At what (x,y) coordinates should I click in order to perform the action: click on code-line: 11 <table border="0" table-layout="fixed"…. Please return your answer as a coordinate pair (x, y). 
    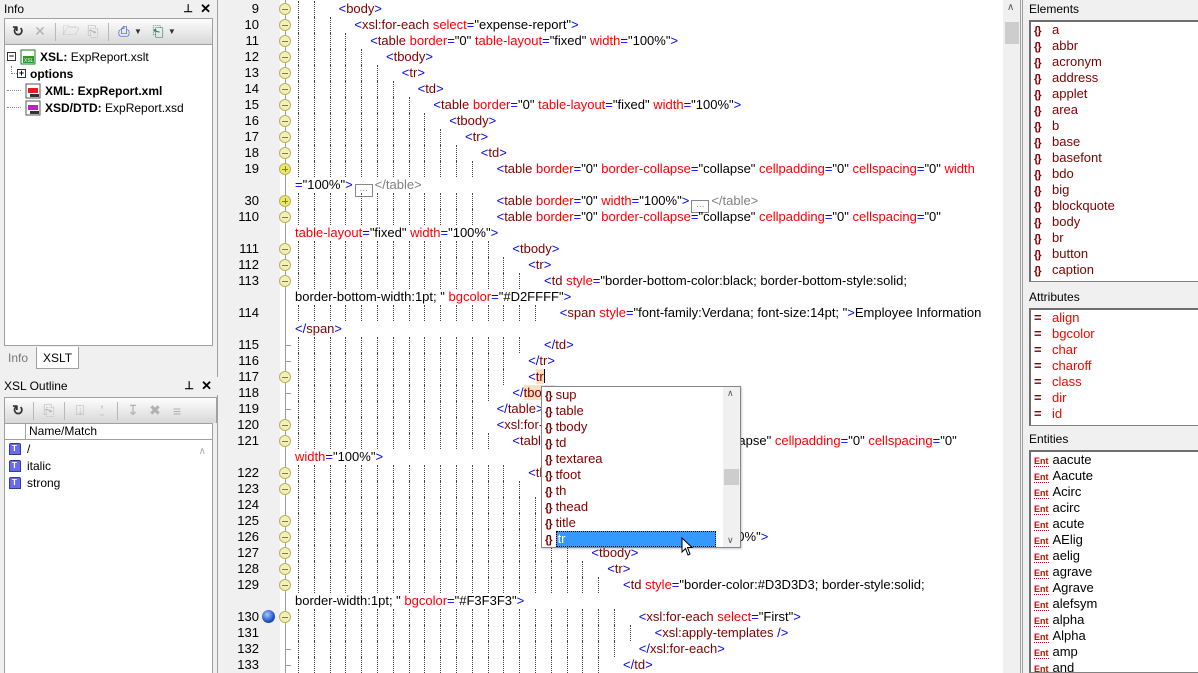
    Looking at the image, I should click on (611, 41).